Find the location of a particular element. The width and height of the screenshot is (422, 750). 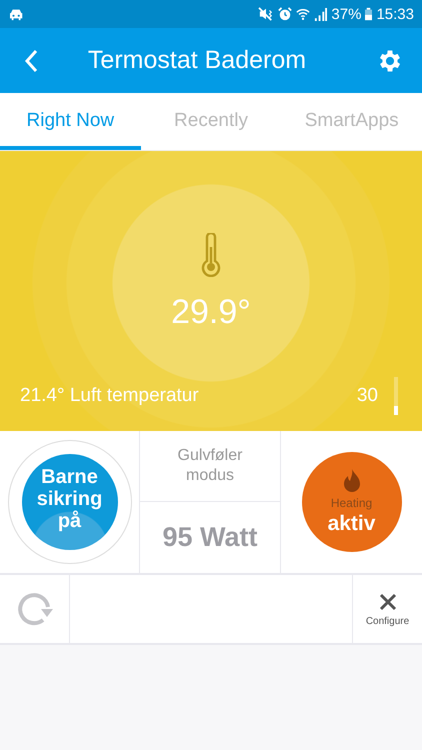

configure-button: Configure is located at coordinates (387, 609).